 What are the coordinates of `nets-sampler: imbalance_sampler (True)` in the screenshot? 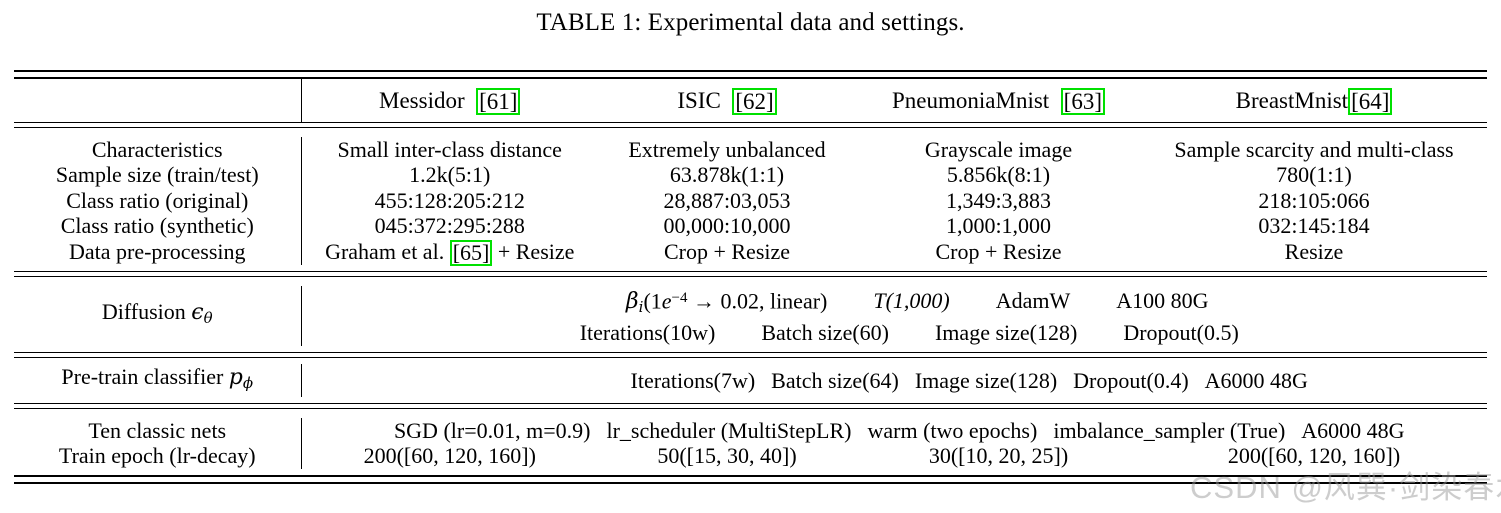 It's located at (1169, 430).